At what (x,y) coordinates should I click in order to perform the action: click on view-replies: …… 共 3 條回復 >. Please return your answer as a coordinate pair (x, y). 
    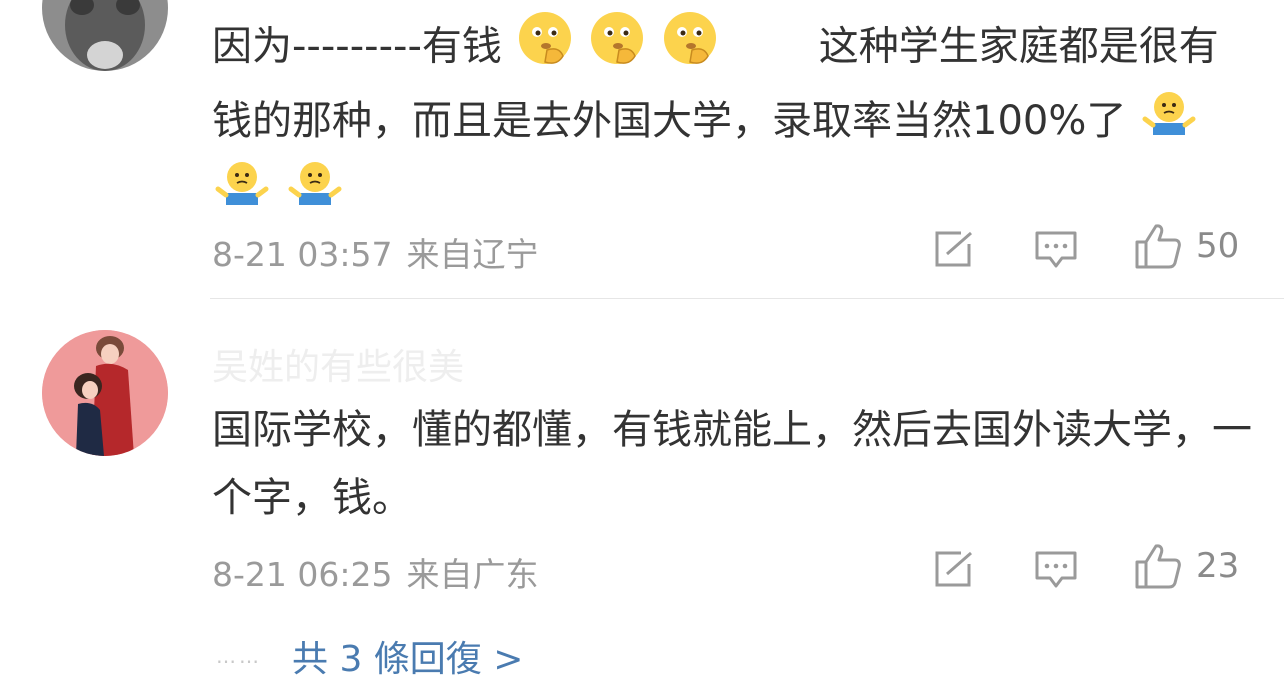
    Looking at the image, I should click on (369, 656).